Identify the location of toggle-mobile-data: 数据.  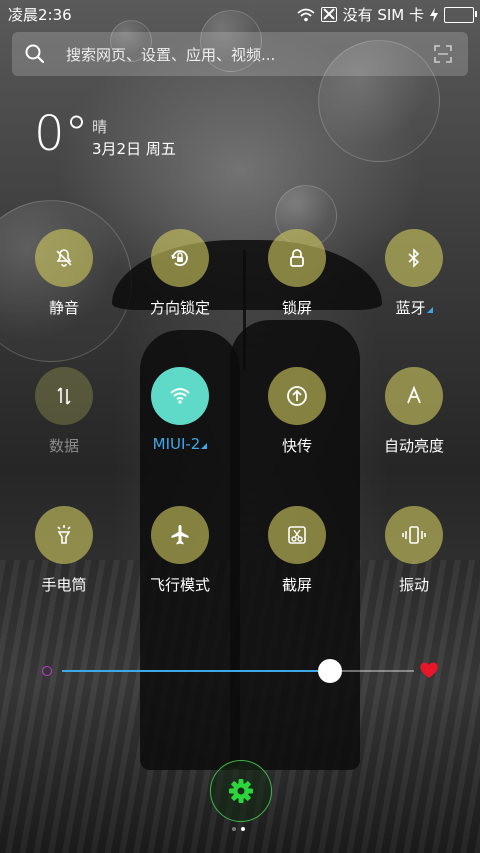
(64, 411).